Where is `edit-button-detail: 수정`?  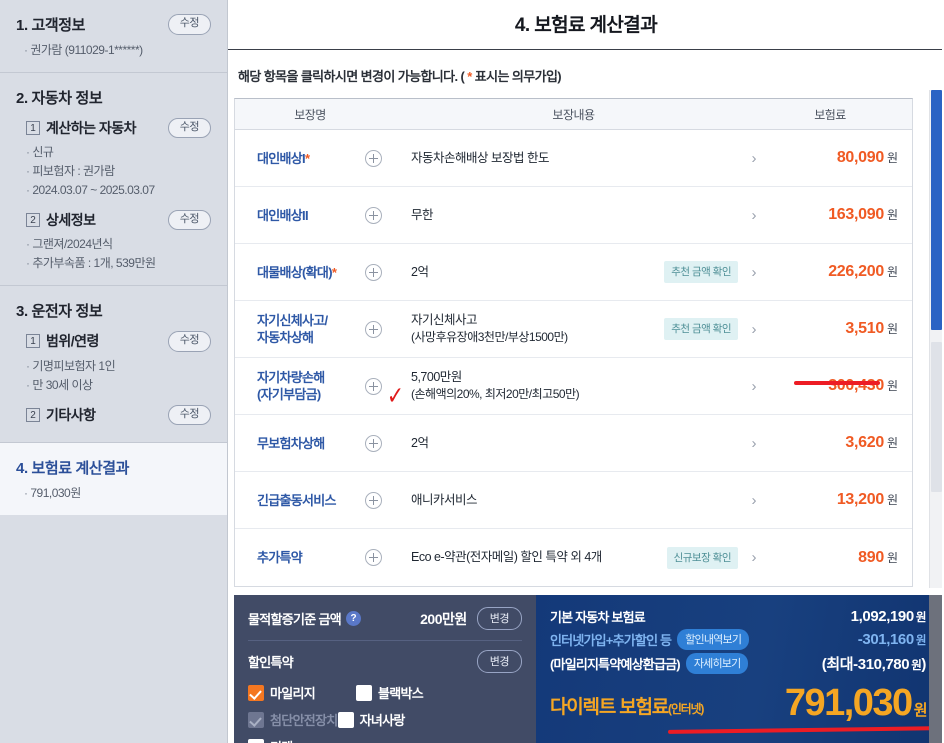
edit-button-detail: 수정 is located at coordinates (189, 220).